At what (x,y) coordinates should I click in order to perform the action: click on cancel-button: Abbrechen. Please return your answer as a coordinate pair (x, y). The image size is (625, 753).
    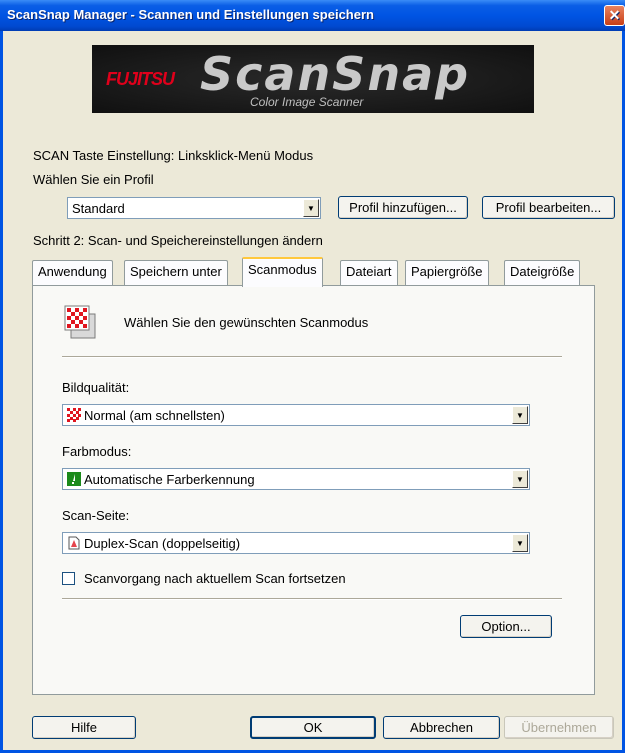
    Looking at the image, I should click on (441, 727).